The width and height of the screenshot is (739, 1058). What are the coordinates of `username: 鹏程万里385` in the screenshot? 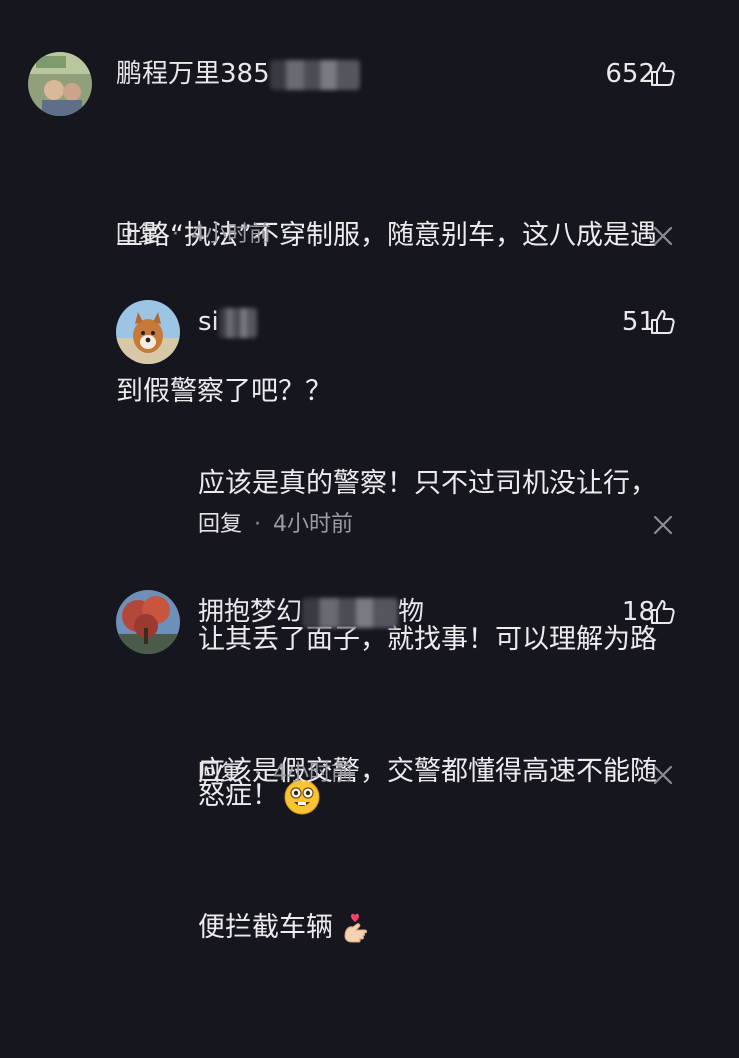 It's located at (238, 74).